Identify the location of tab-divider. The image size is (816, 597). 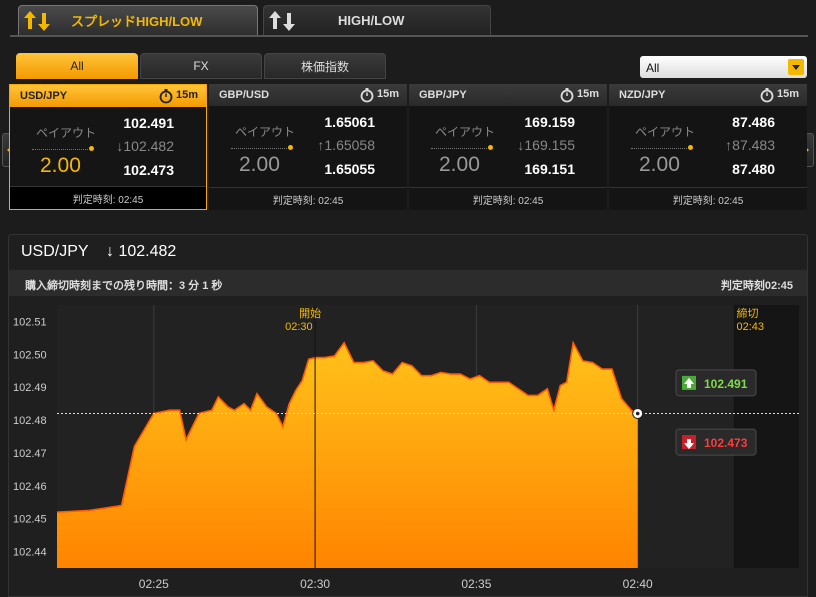
(409, 36).